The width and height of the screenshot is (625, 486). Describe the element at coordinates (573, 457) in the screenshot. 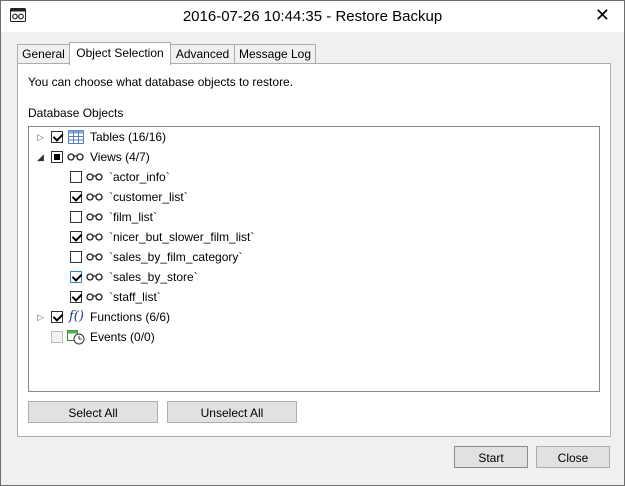

I see `close-button: Close` at that location.